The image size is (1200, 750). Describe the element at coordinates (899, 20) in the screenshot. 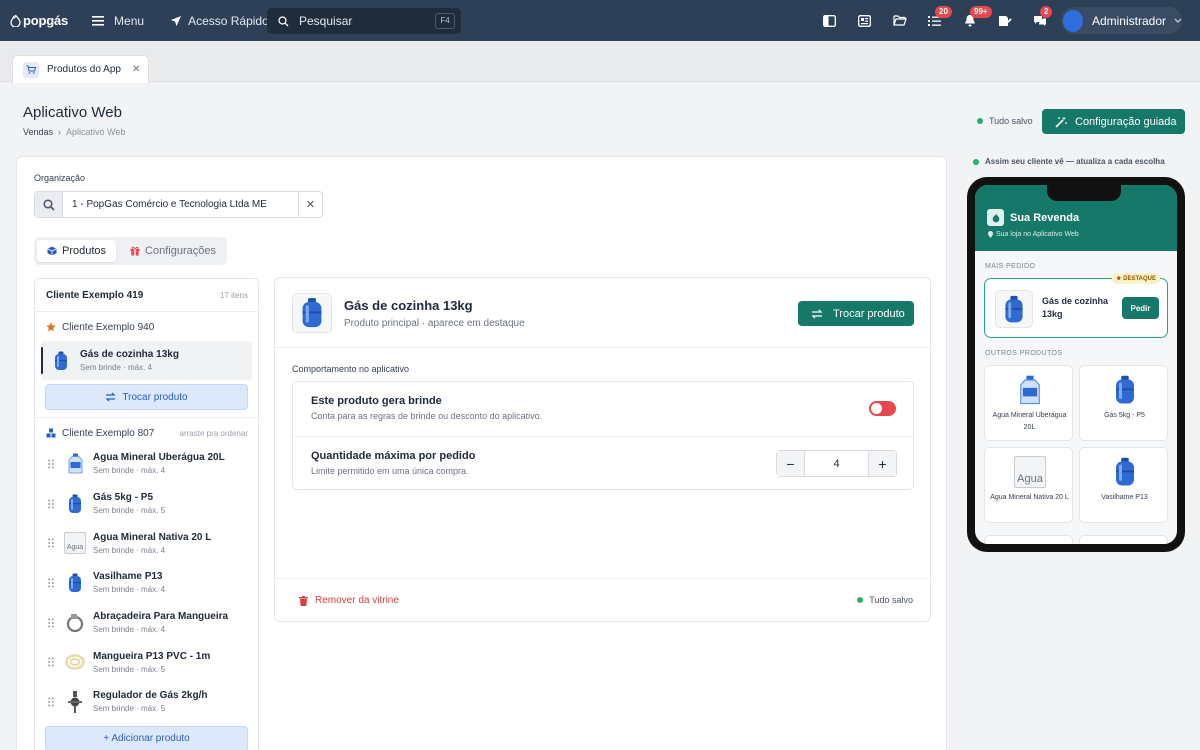

I see `folder-open-icon` at that location.